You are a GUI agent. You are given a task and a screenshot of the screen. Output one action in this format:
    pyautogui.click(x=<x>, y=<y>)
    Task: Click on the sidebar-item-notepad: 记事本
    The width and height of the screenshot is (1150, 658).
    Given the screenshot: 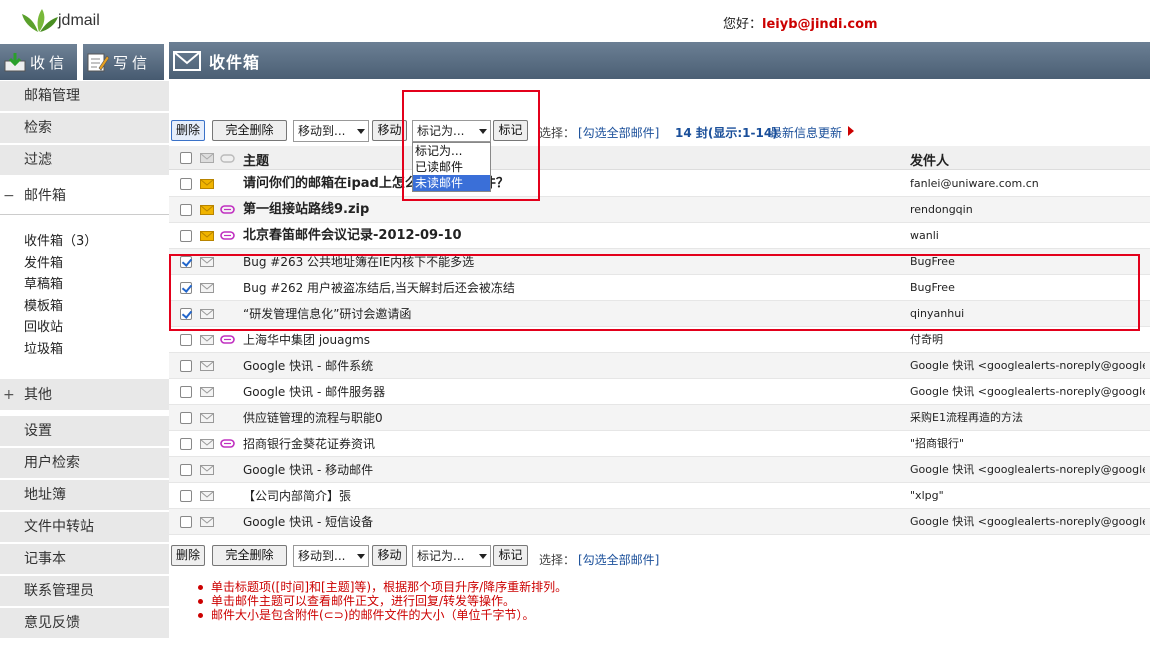 What is the action you would take?
    pyautogui.click(x=84, y=559)
    